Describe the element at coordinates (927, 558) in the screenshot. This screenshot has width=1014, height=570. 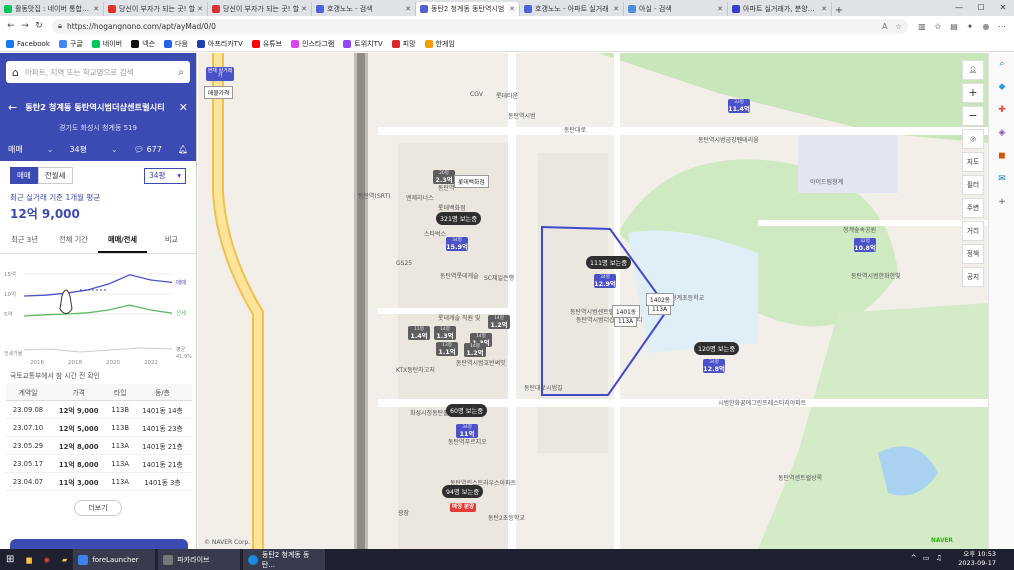
I see `system-tray: ^ ▭ ♫` at that location.